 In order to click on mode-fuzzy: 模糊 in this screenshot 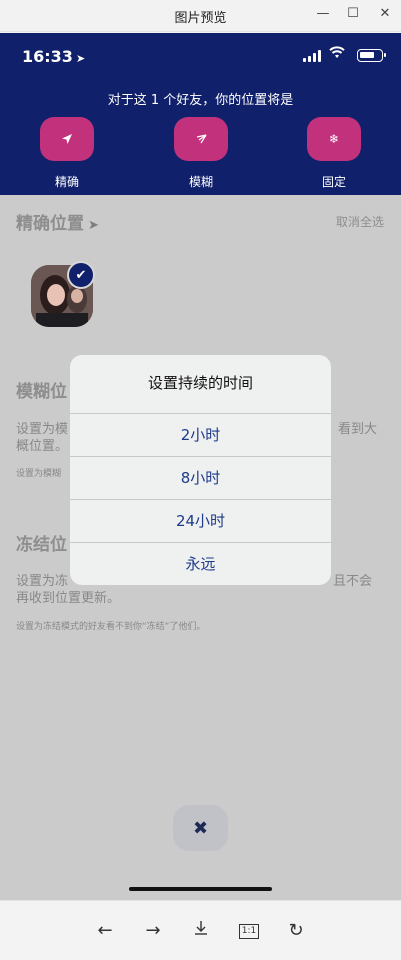, I will do `click(201, 153)`.